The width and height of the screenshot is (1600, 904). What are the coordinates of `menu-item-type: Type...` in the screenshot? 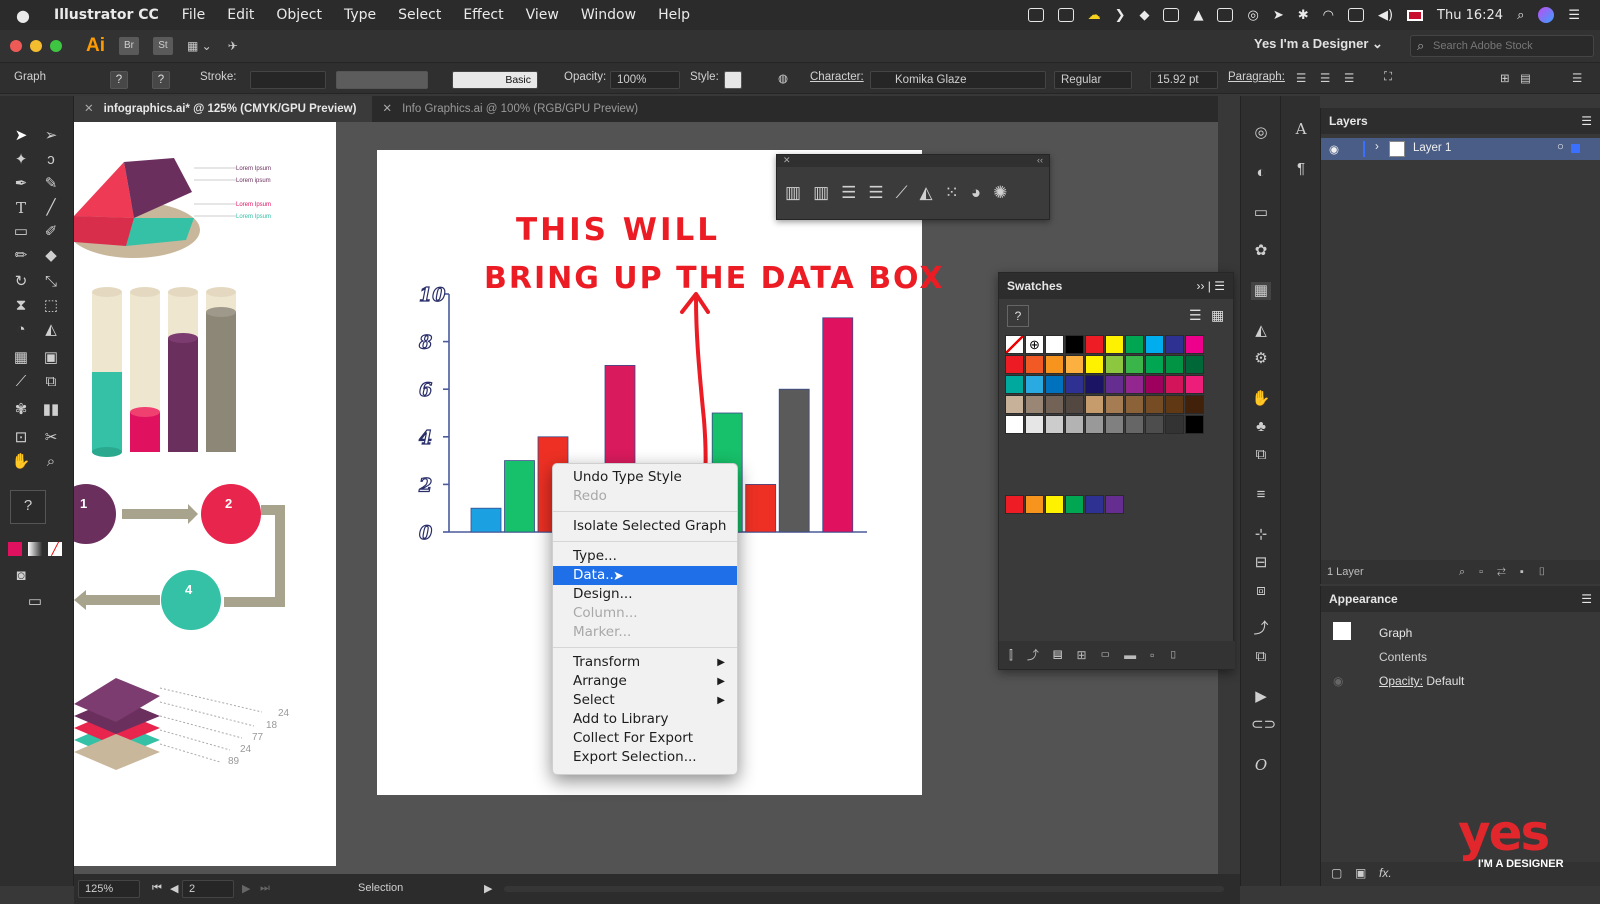 It's located at (645, 556).